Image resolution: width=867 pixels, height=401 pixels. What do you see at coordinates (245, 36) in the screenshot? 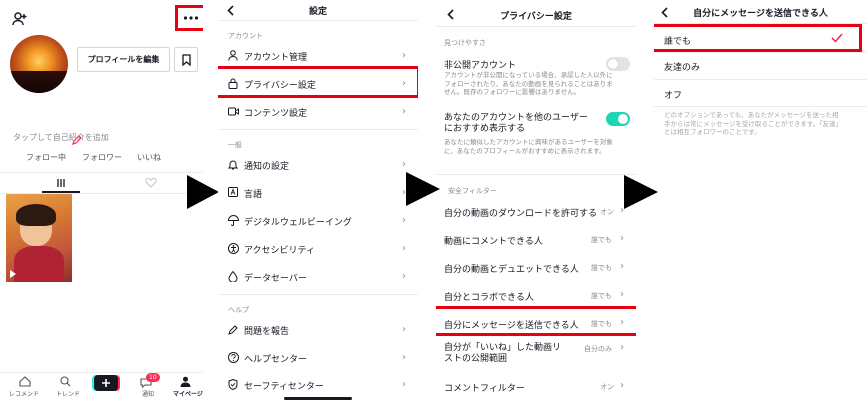
I see `section-account: アカウント` at bounding box center [245, 36].